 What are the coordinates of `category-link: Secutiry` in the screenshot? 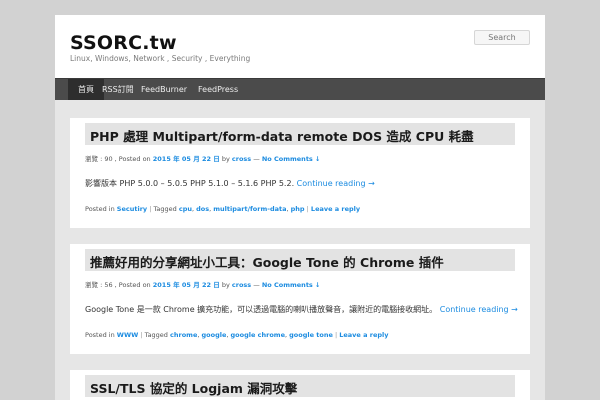 It's located at (132, 209).